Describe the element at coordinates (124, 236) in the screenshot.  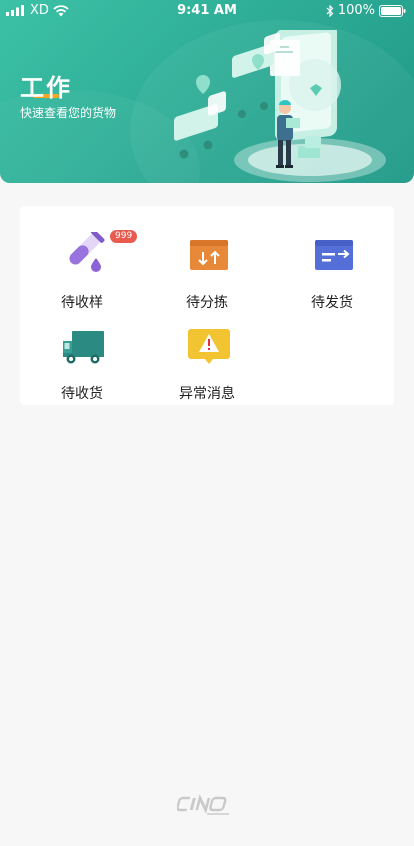
I see `notification-badge: 999` at that location.